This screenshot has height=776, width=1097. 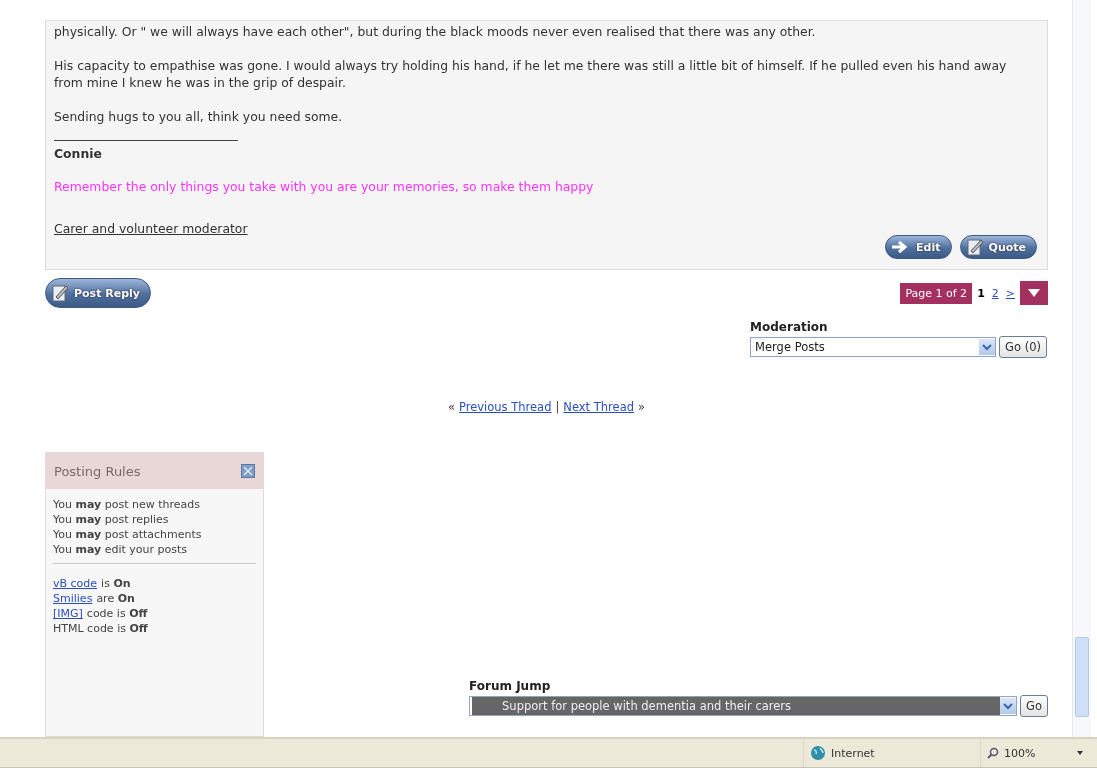 What do you see at coordinates (115, 598) in the screenshot?
I see `code-status: are On` at bounding box center [115, 598].